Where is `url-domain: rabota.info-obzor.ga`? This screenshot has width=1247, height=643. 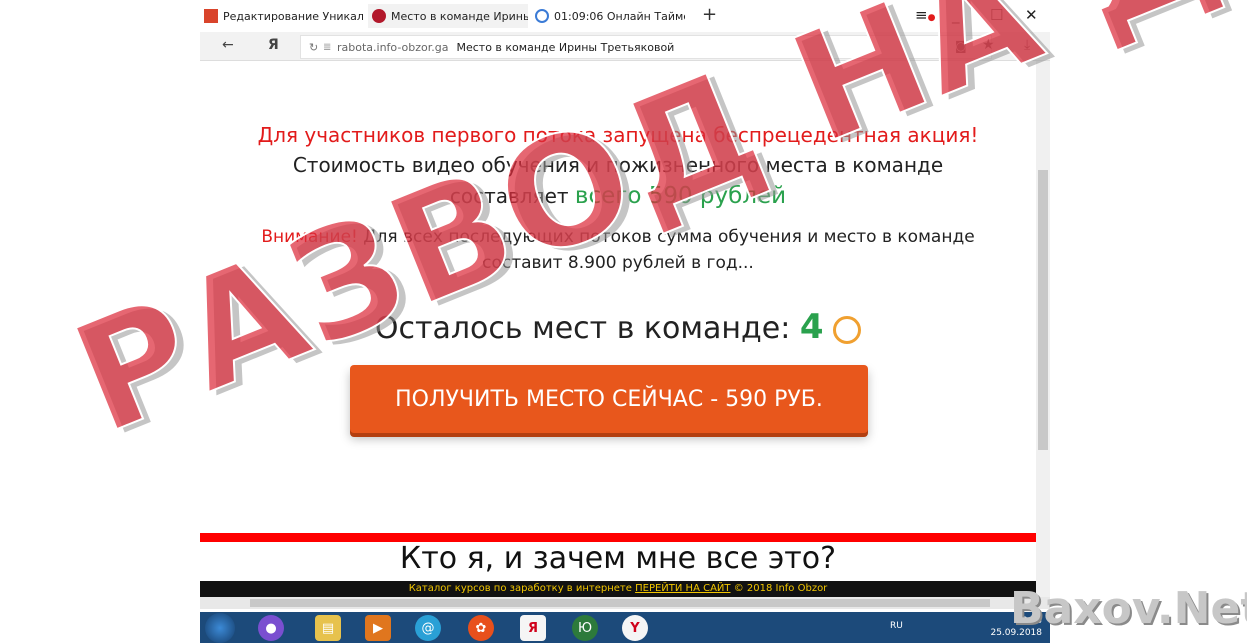 url-domain: rabota.info-obzor.ga is located at coordinates (393, 47).